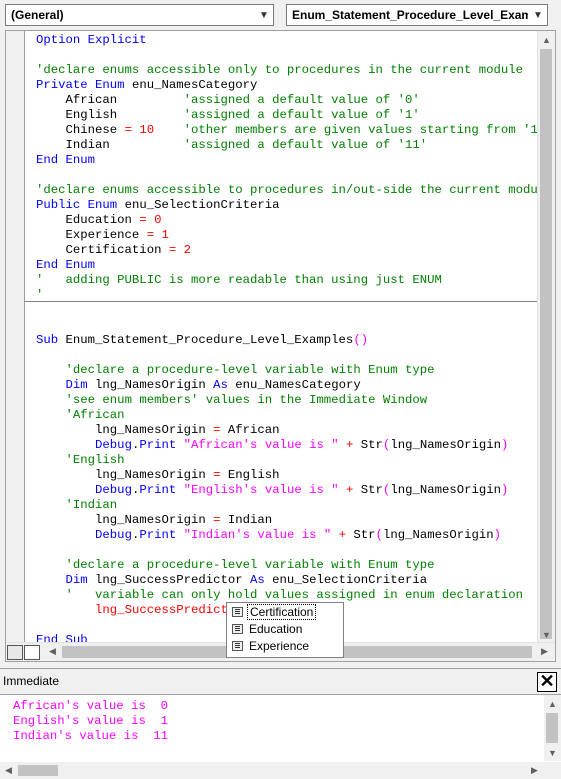 The width and height of the screenshot is (561, 779). I want to click on code-token: 'Indian, so click(91, 505).